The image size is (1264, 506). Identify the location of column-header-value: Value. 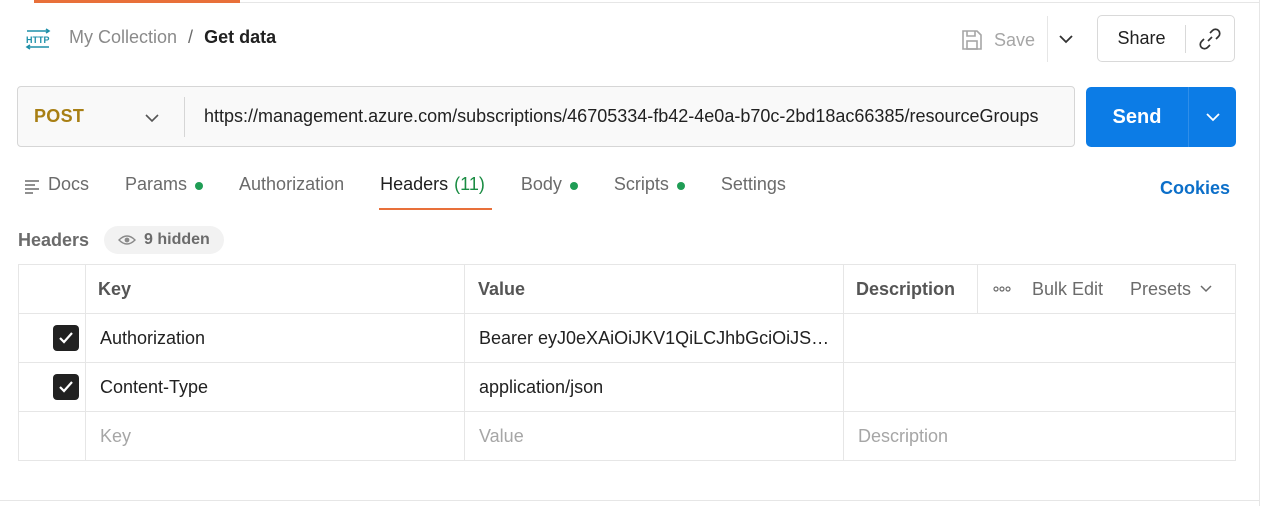
(502, 288).